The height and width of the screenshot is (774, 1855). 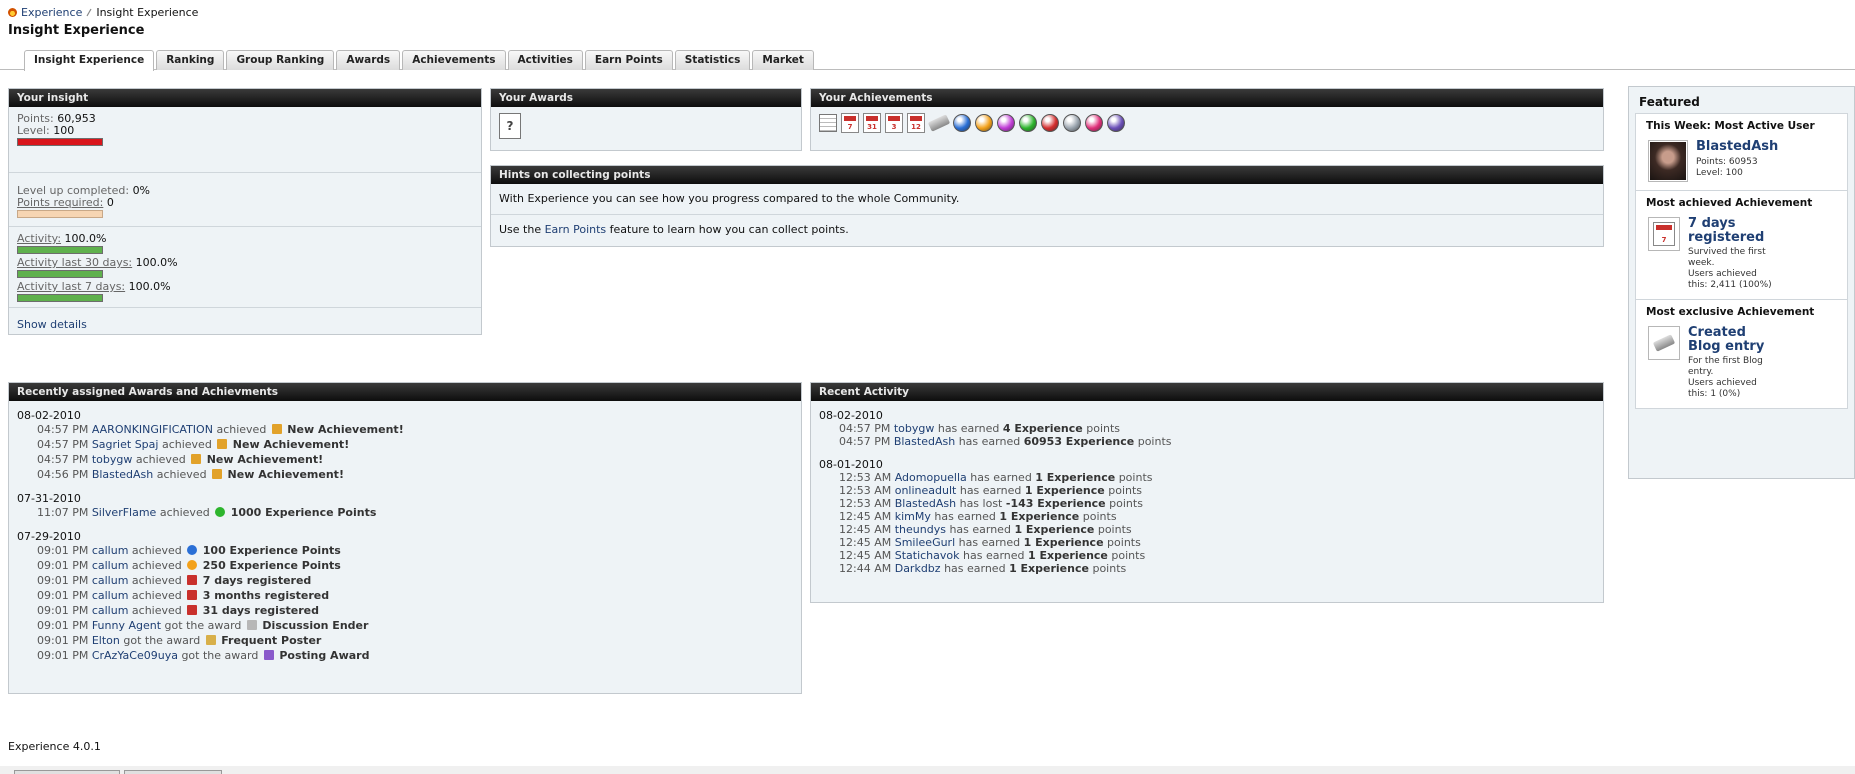 I want to click on user-link: SmileeGurl, so click(x=925, y=542).